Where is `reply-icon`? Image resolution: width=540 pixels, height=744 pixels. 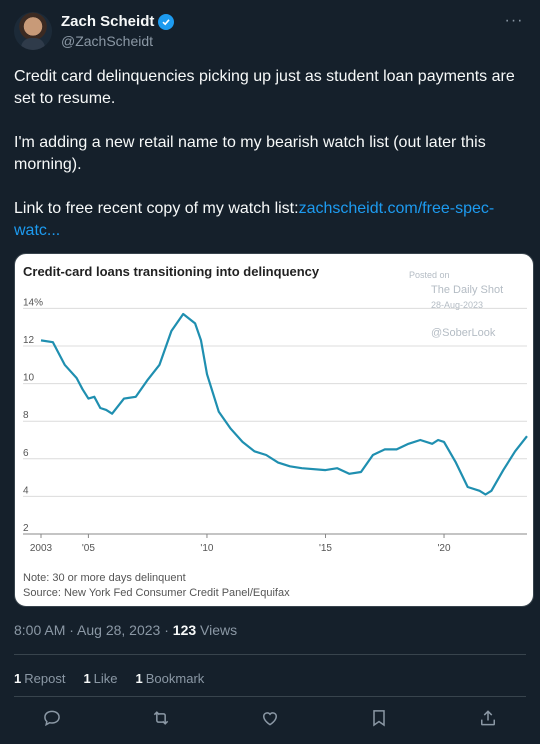
reply-icon is located at coordinates (52, 718).